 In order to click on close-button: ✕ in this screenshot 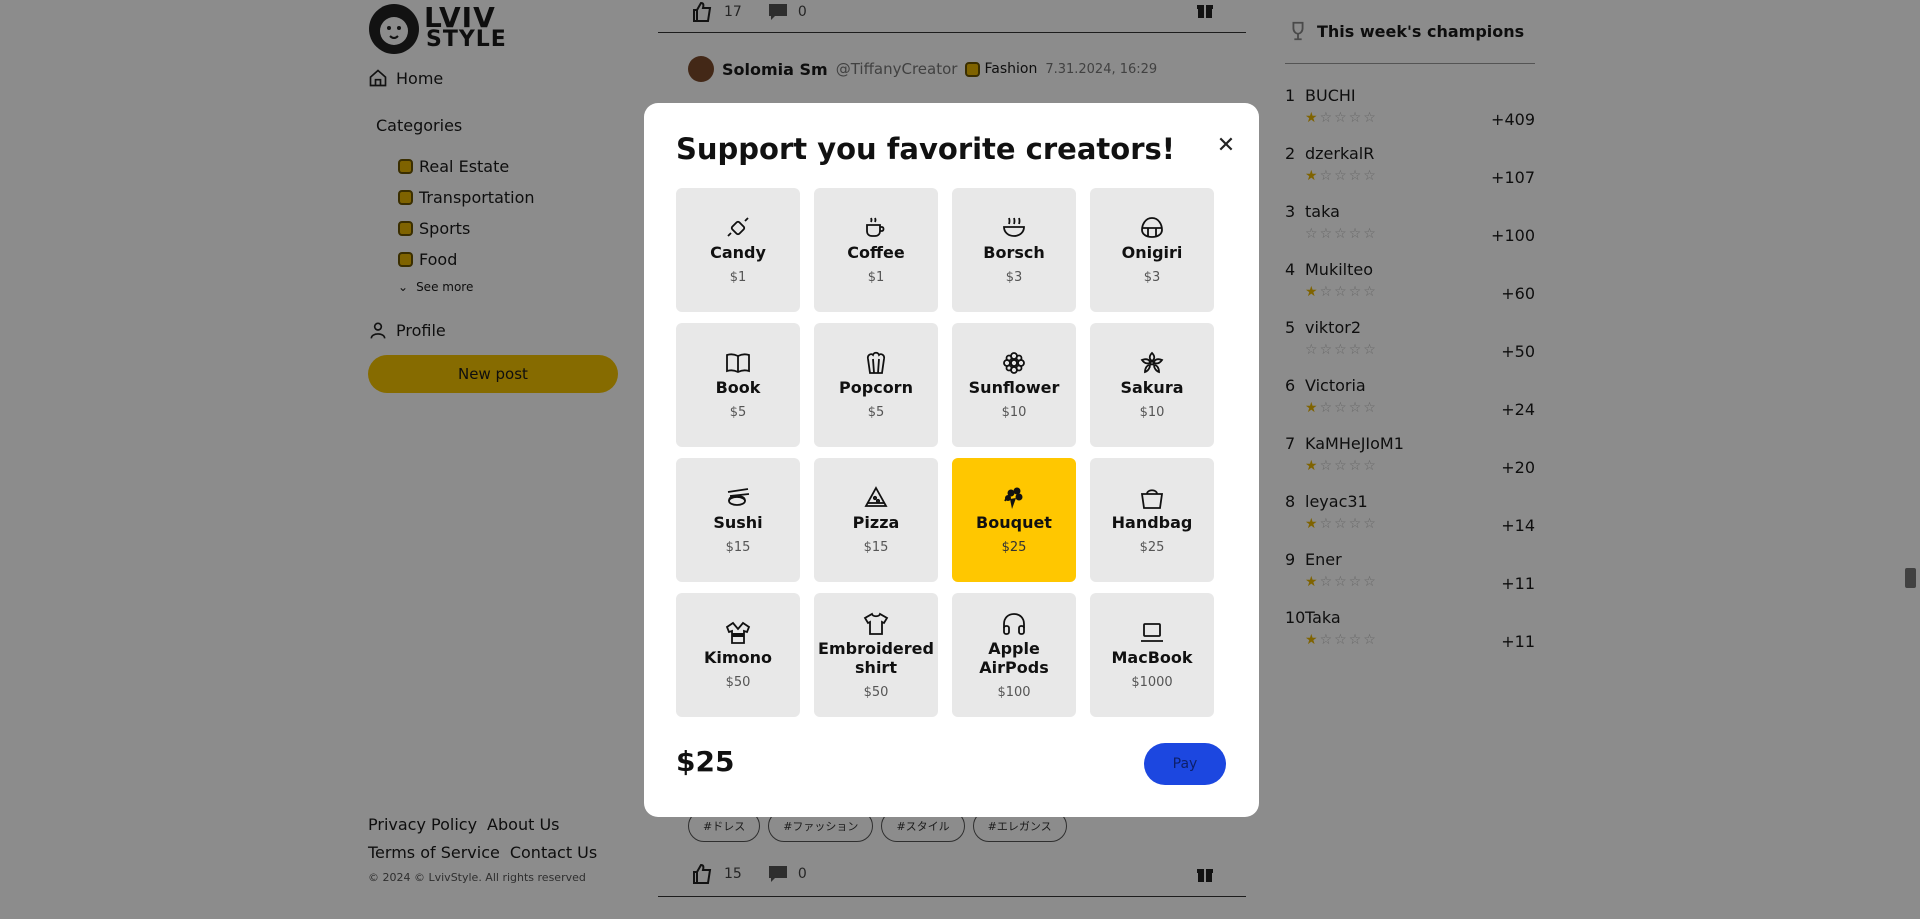, I will do `click(1226, 145)`.